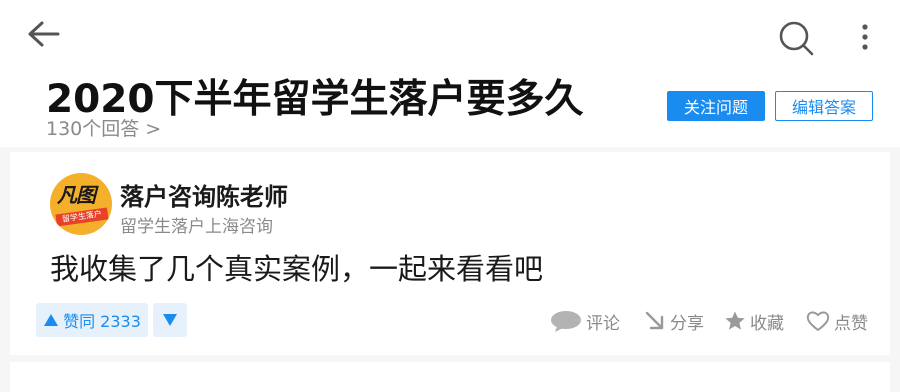 Image resolution: width=900 pixels, height=392 pixels. What do you see at coordinates (196, 227) in the screenshot?
I see `author-bio: 留学生落户上海咨询` at bounding box center [196, 227].